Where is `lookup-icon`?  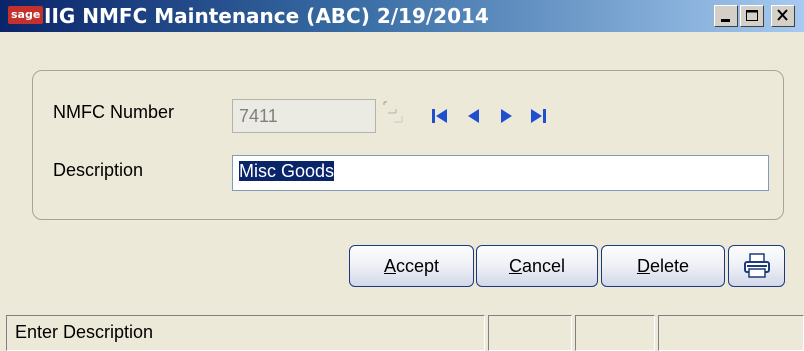
lookup-icon is located at coordinates (393, 113).